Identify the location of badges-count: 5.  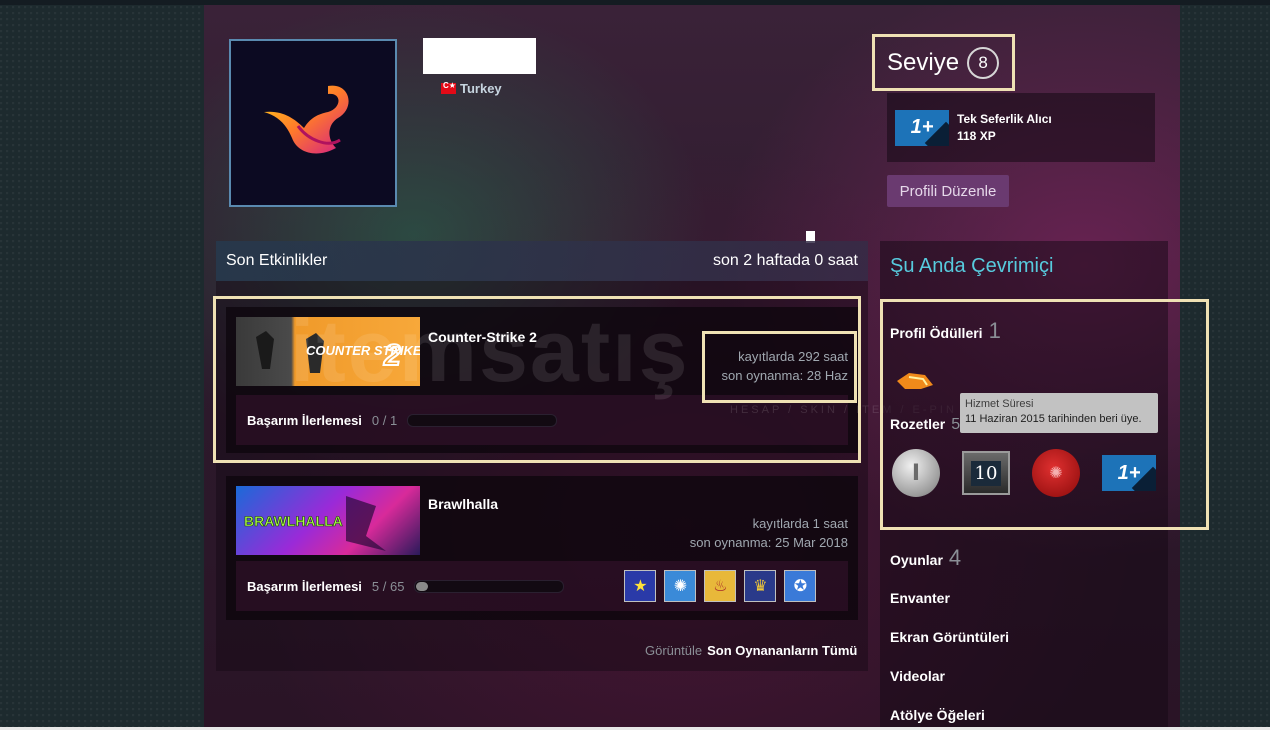
(956, 424).